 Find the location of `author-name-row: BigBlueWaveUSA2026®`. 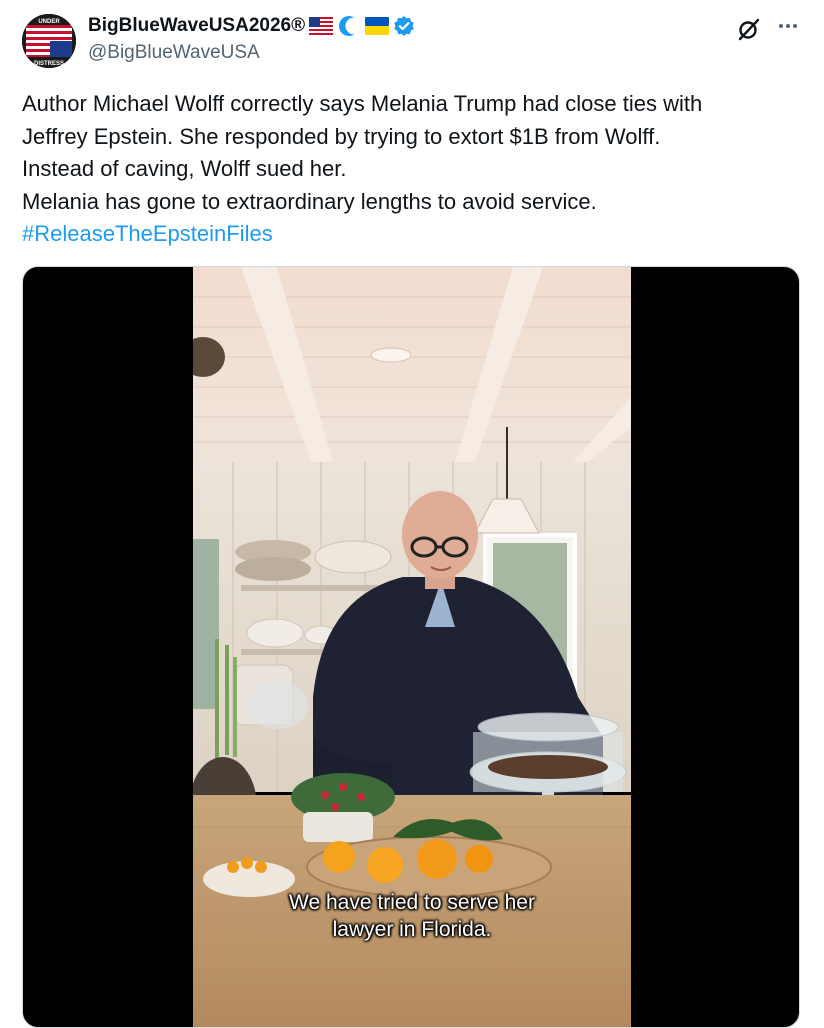

author-name-row: BigBlueWaveUSA2026® is located at coordinates (251, 26).